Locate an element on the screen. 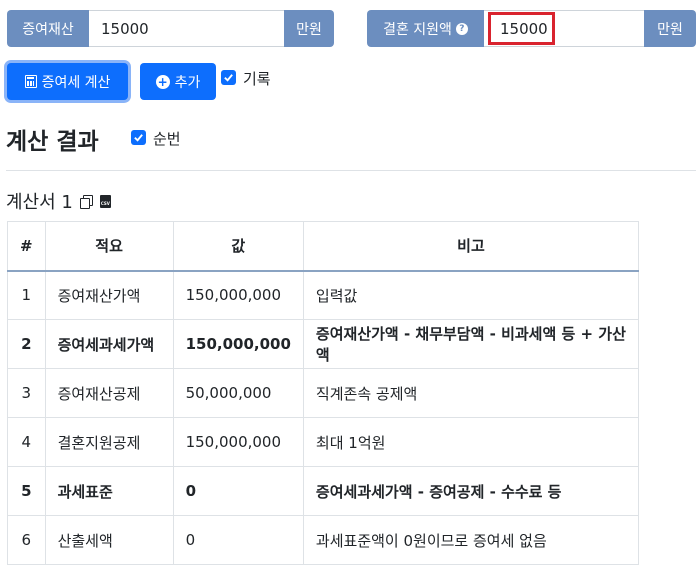  row-number: 2 is located at coordinates (26, 344).